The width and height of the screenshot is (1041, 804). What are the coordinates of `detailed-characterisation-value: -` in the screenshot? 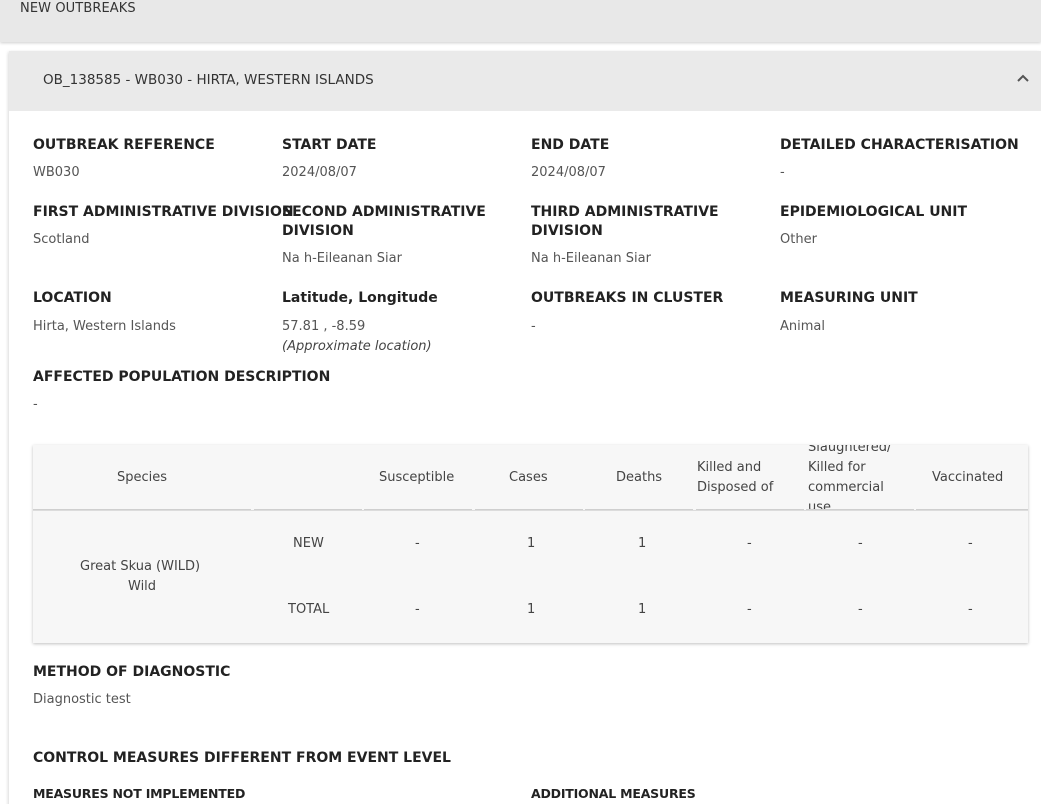 It's located at (782, 172).